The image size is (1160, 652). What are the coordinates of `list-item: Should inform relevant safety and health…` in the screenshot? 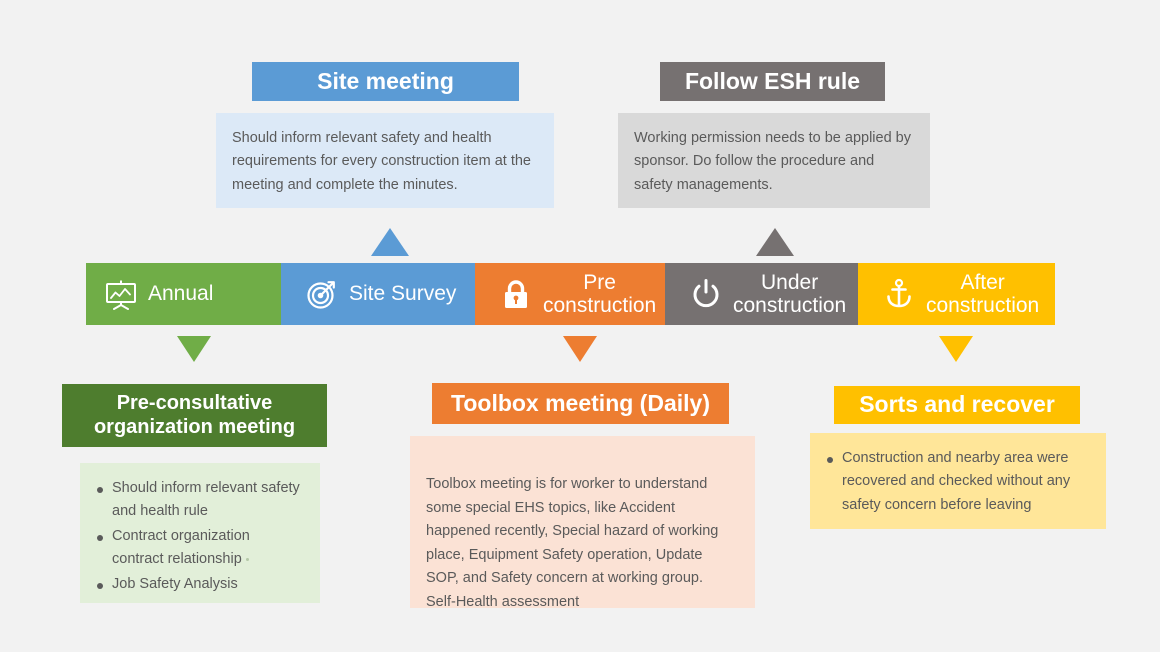 It's located at (200, 500).